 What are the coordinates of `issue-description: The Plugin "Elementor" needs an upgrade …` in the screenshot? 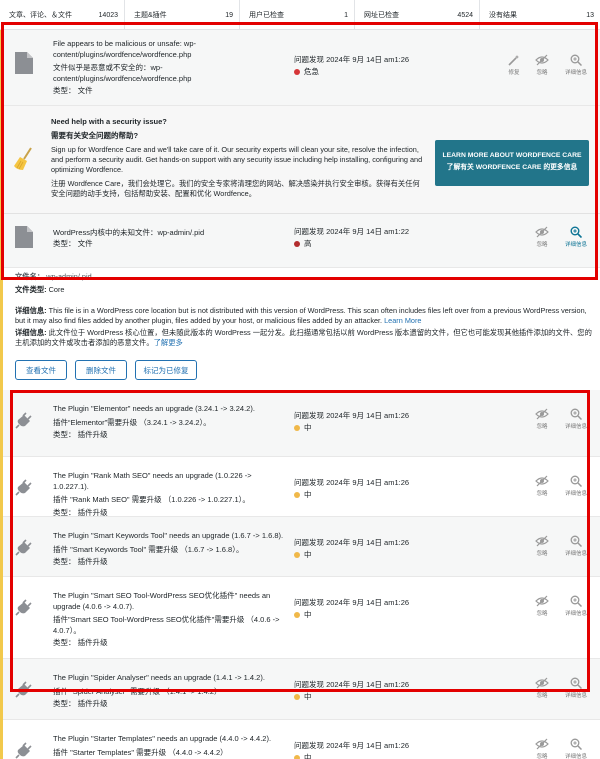 It's located at (154, 421).